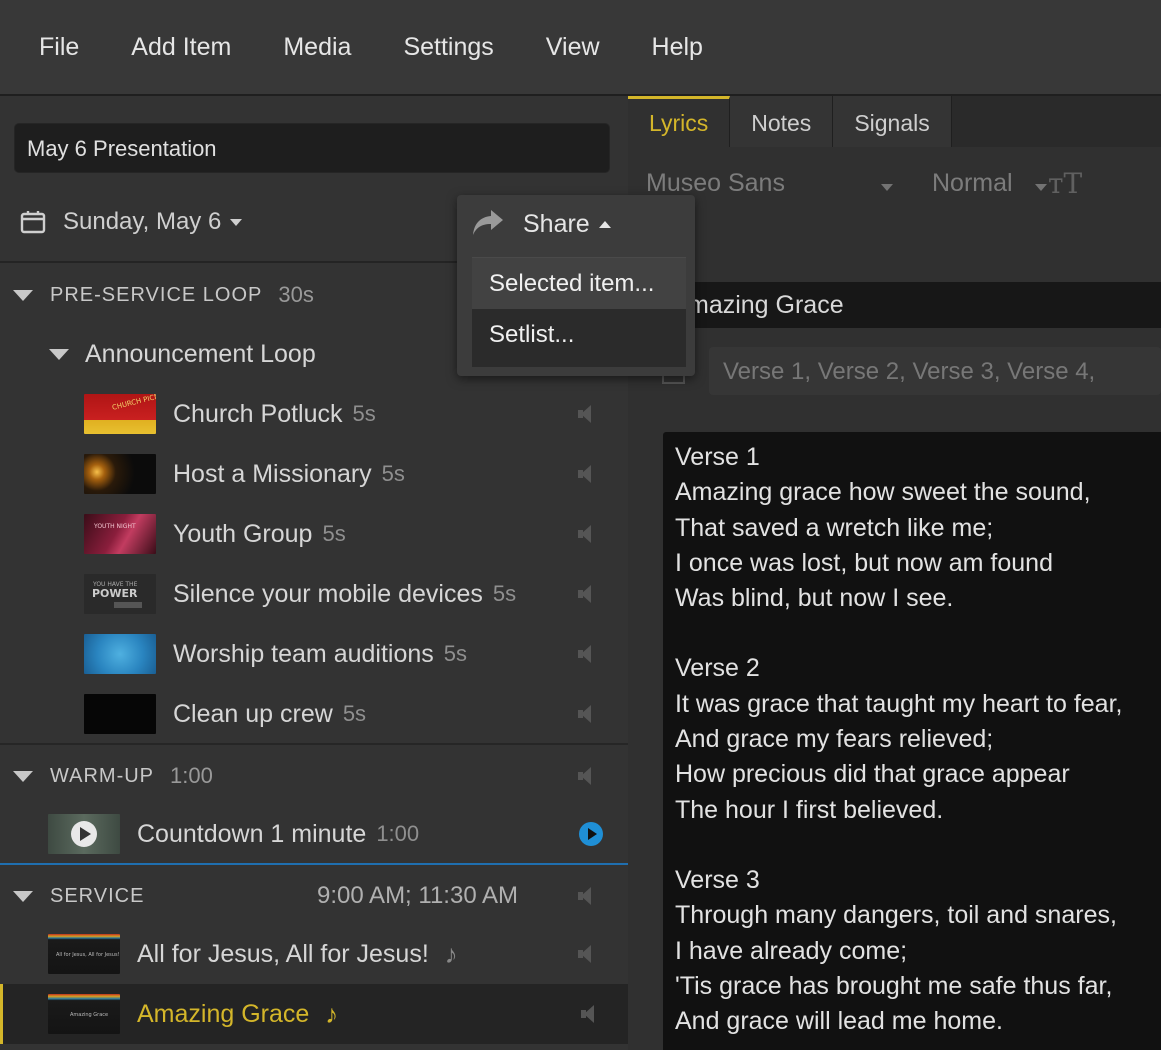 Image resolution: width=1161 pixels, height=1050 pixels. What do you see at coordinates (88, 955) in the screenshot?
I see `svg-text: All for Jesus, All for Jesus!` at bounding box center [88, 955].